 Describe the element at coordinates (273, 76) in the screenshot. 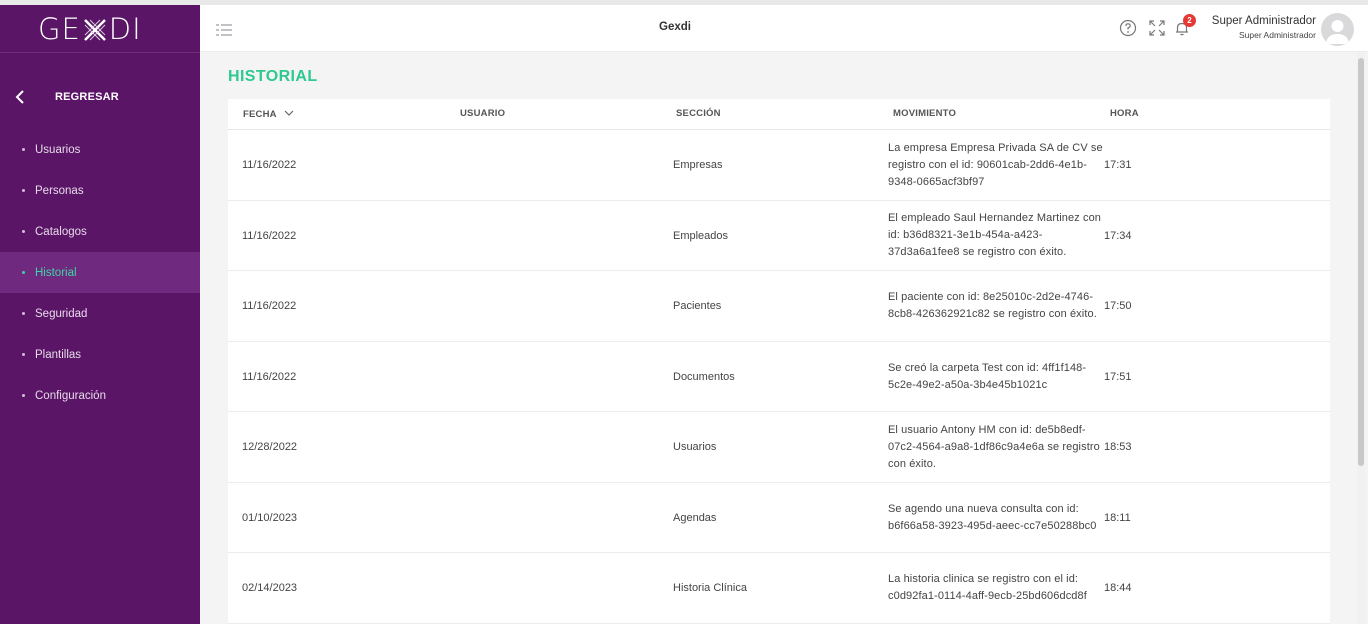

I see `page-title: HISTORIAL` at that location.